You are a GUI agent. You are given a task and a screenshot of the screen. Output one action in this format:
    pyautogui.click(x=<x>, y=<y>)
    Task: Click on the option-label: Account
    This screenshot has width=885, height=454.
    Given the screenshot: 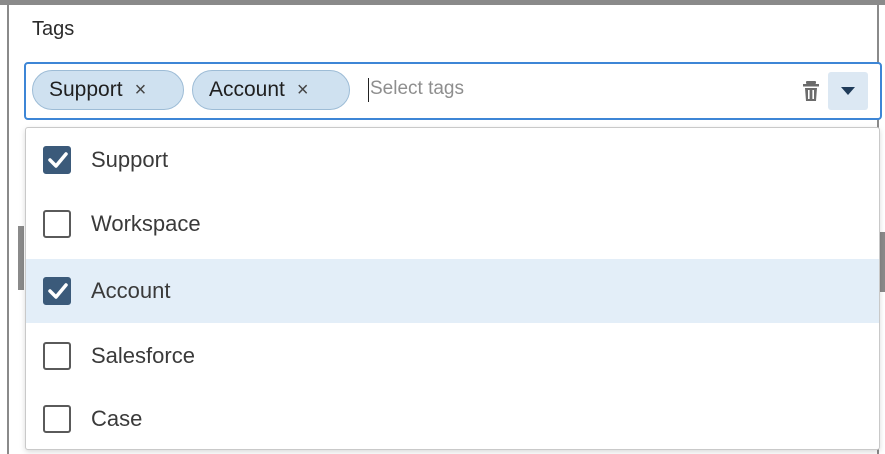 What is the action you would take?
    pyautogui.click(x=131, y=290)
    